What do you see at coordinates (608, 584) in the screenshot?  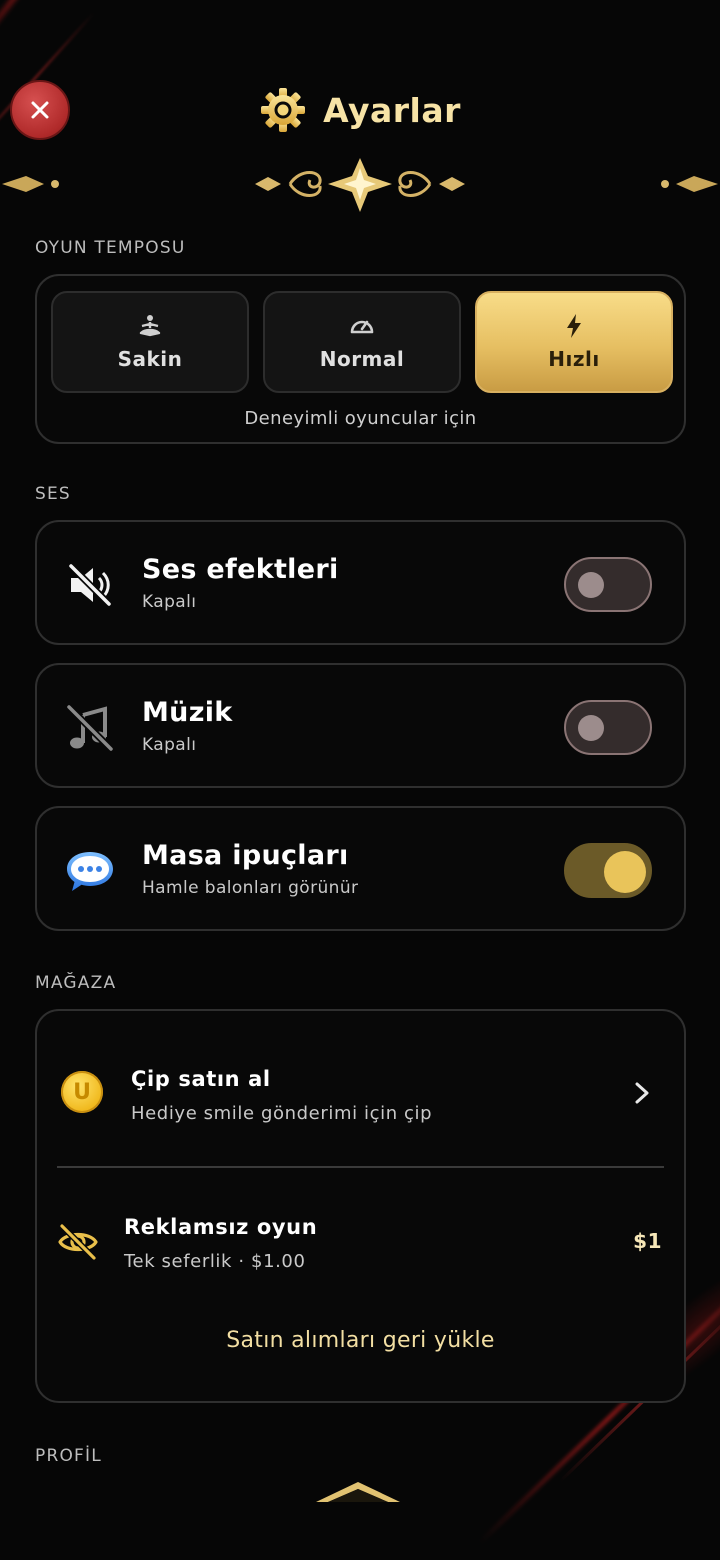 I see `sound-effects-toggle` at bounding box center [608, 584].